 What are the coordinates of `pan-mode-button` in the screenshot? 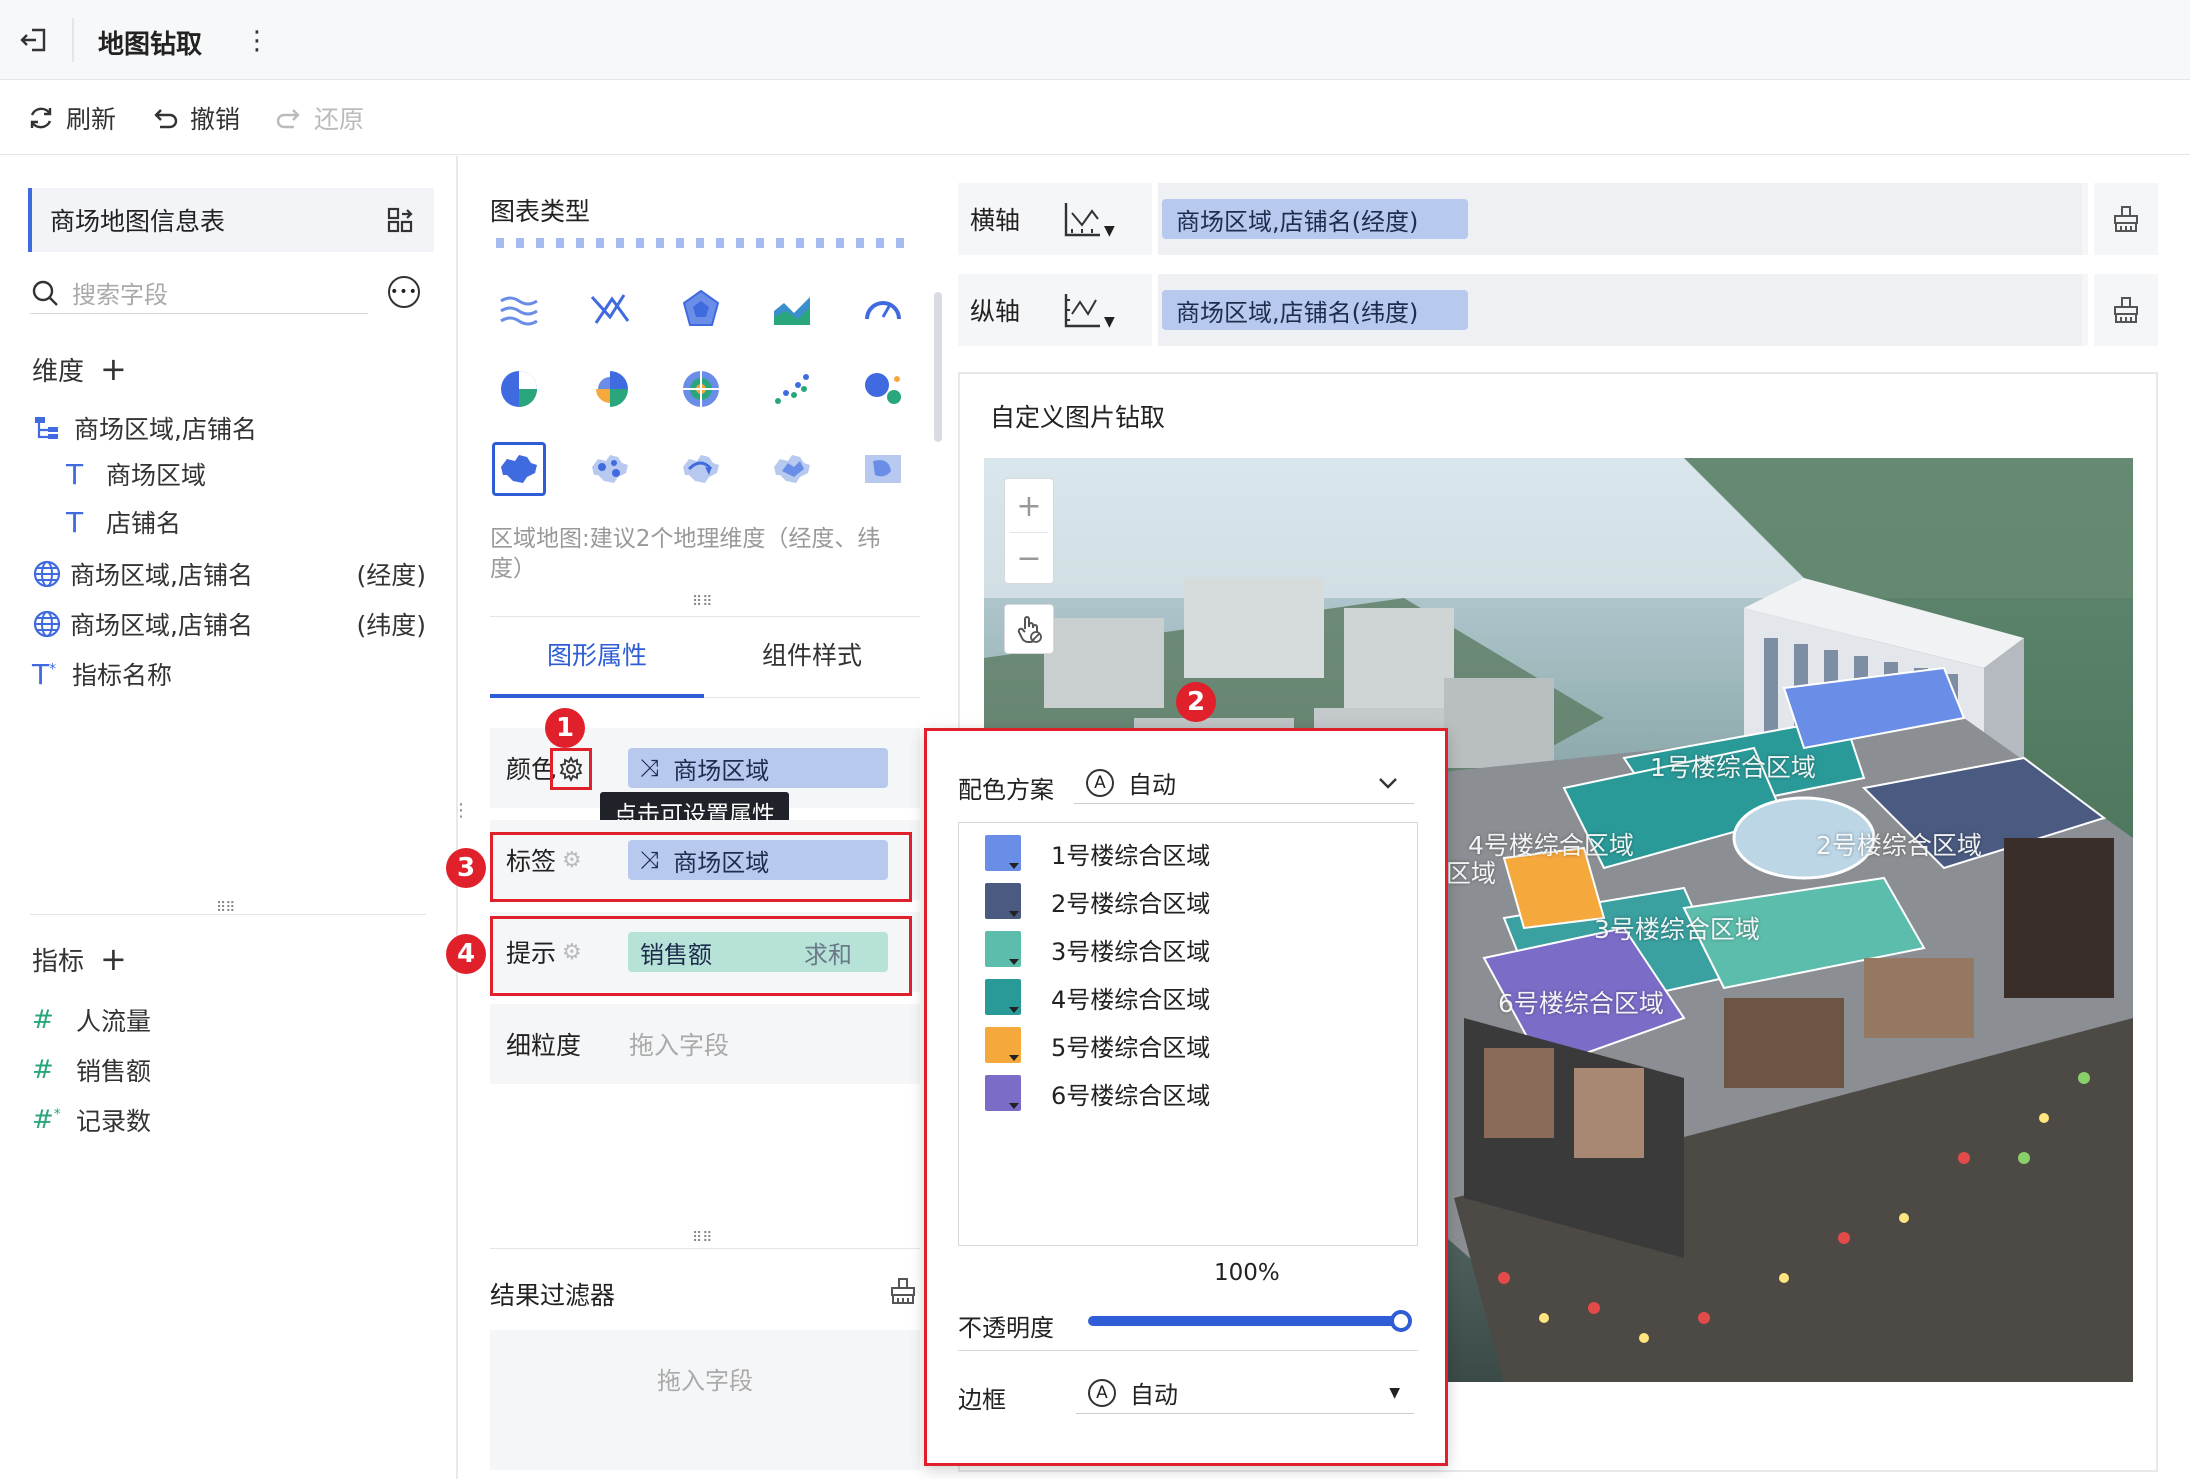 It's located at (1029, 629).